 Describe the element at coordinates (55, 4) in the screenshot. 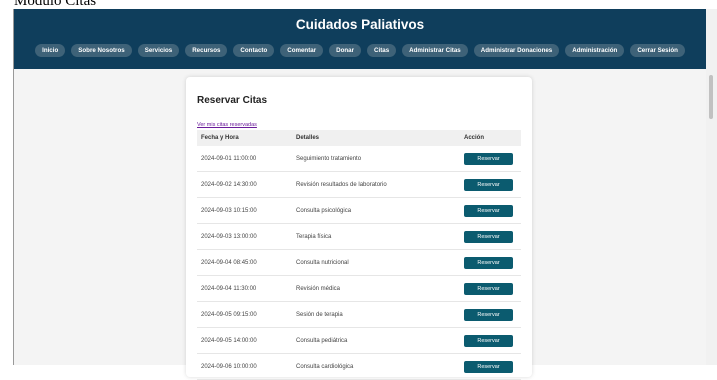

I see `page-caption: Modulo Citas` at that location.